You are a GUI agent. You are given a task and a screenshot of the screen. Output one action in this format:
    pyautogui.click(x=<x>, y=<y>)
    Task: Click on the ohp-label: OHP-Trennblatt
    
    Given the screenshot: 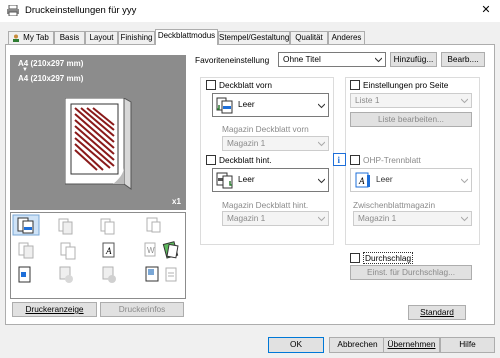 What is the action you would take?
    pyautogui.click(x=392, y=160)
    